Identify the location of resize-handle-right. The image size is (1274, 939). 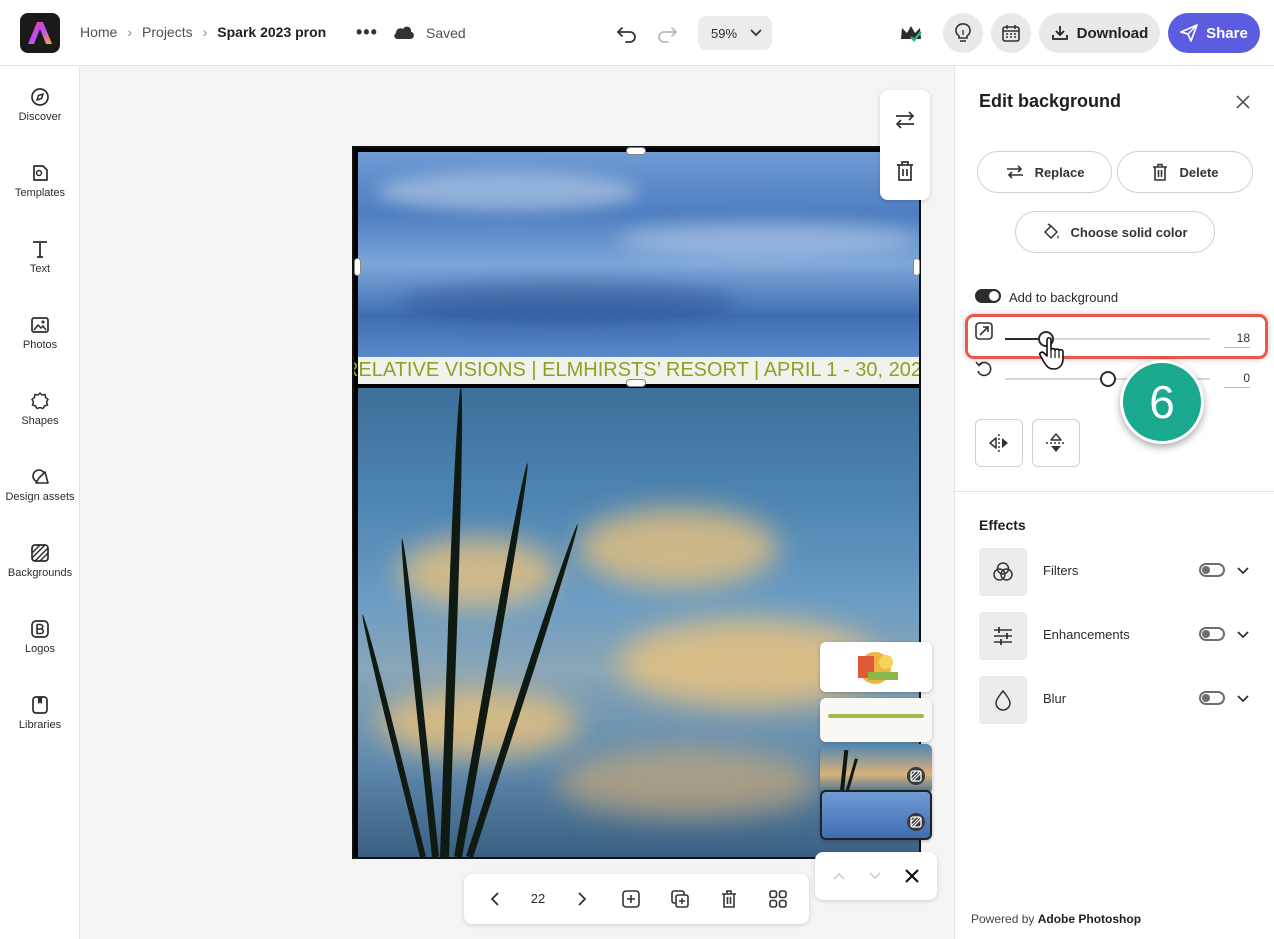
(916, 267).